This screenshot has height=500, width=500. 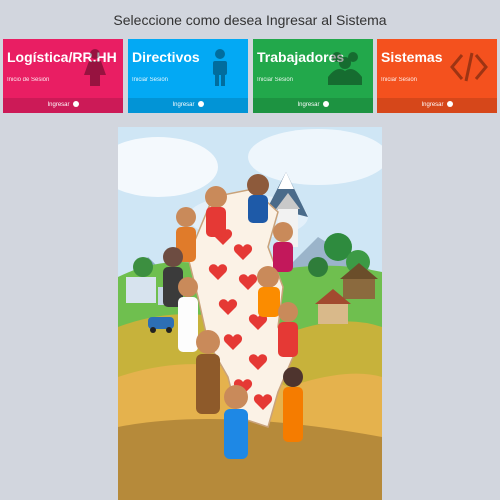 I want to click on person-icon, so click(x=220, y=67).